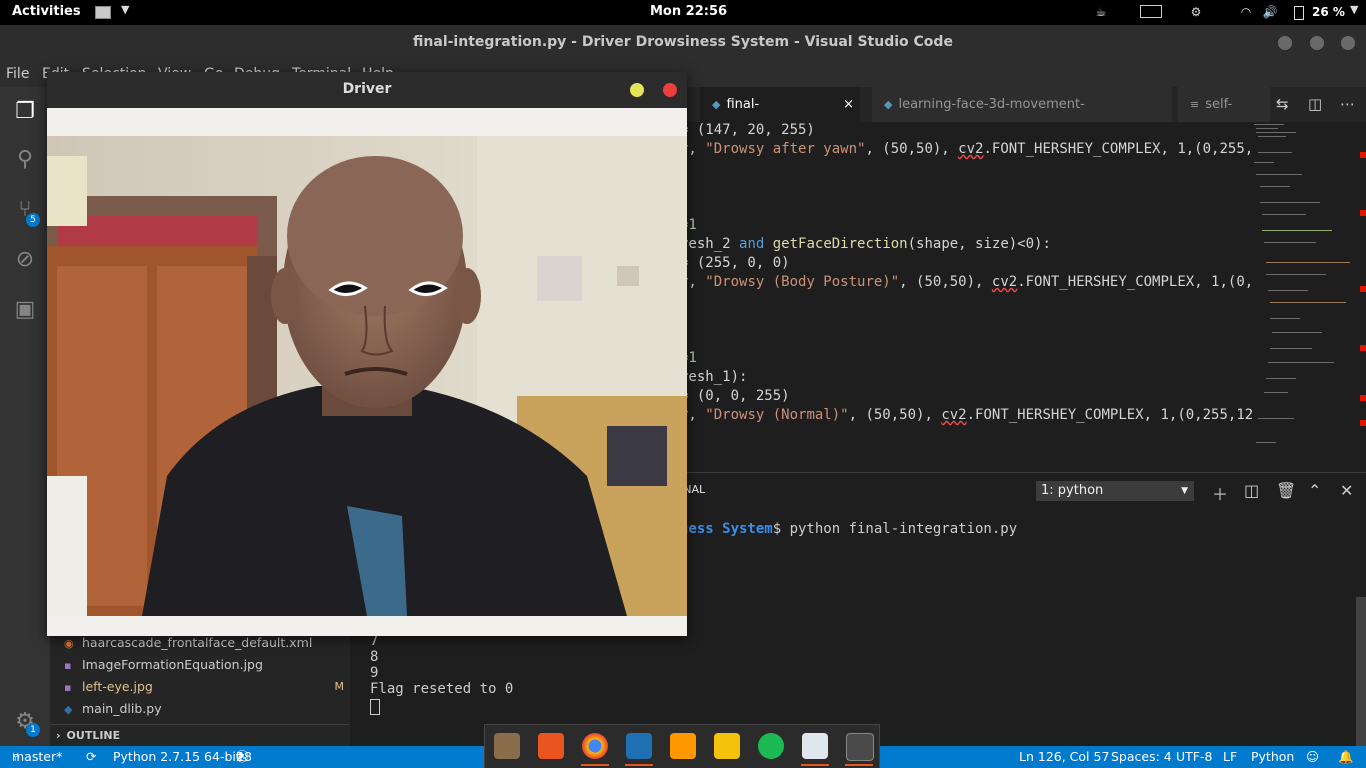 The width and height of the screenshot is (1366, 768). I want to click on keep-icon, so click(727, 746).